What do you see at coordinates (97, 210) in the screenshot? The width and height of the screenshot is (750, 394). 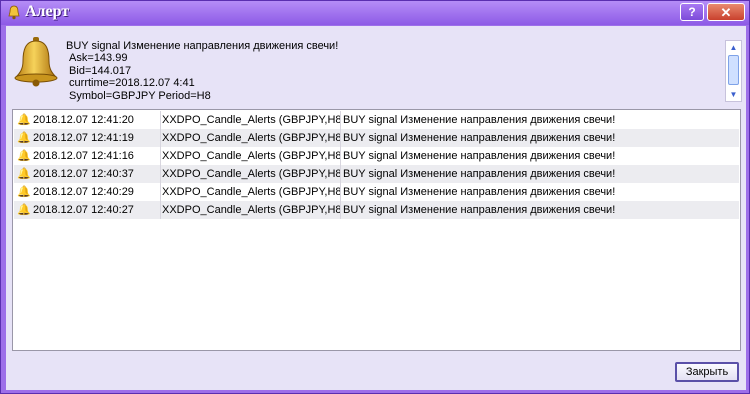 I see `row-time: 2018.12.07 12:40:27` at bounding box center [97, 210].